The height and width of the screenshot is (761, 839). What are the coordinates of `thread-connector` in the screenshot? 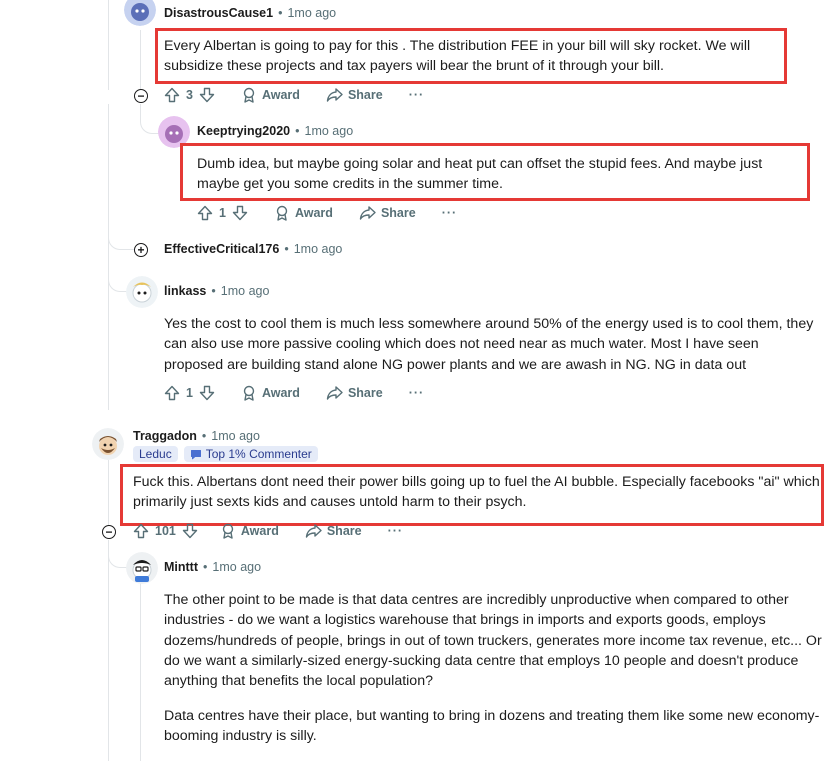 It's located at (122, 235).